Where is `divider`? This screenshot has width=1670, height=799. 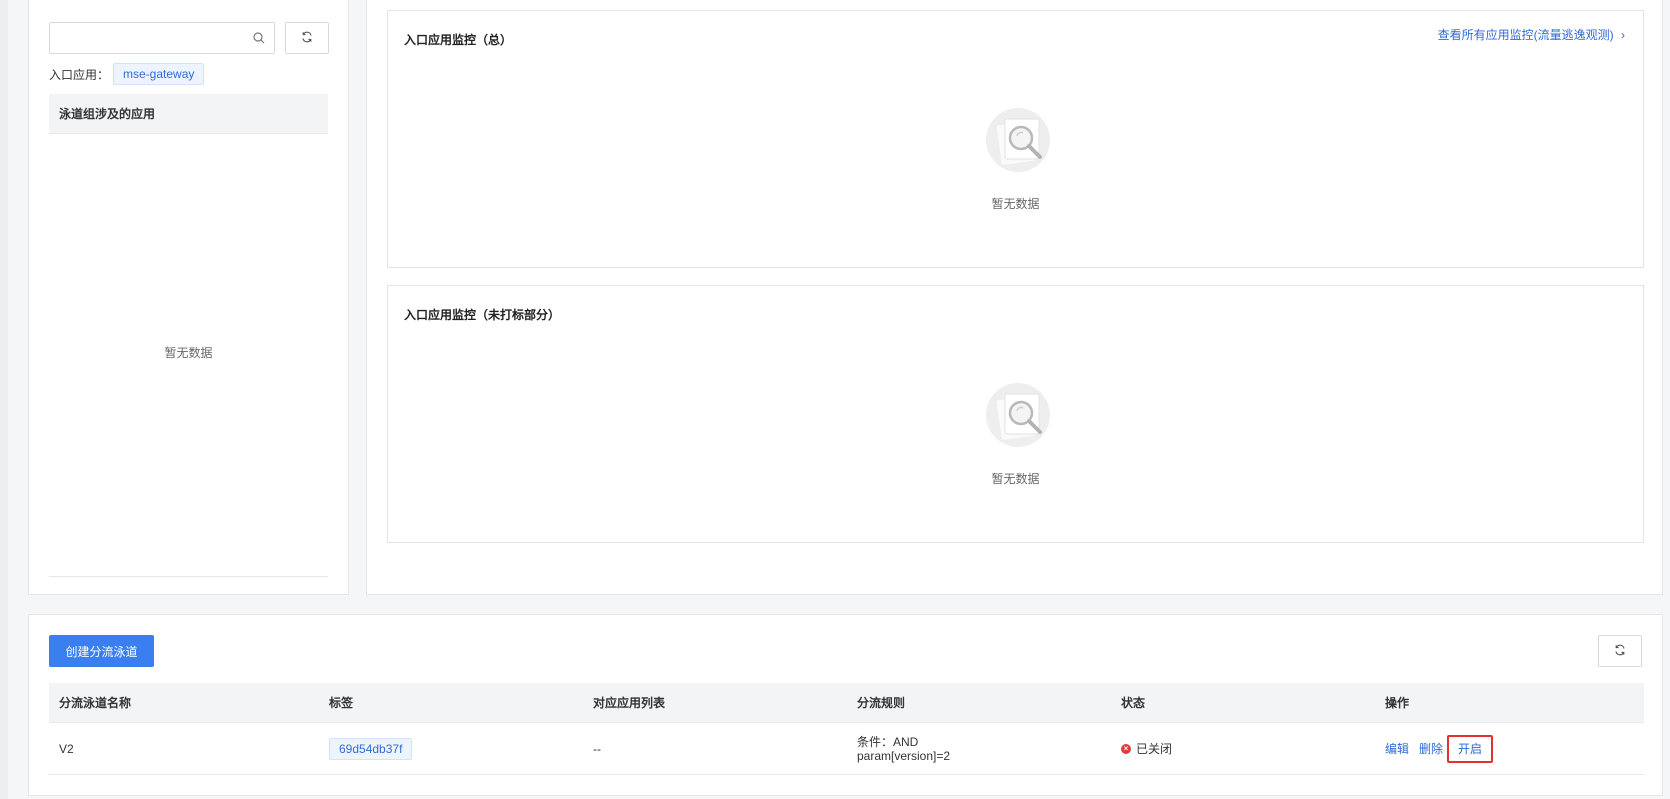 divider is located at coordinates (188, 576).